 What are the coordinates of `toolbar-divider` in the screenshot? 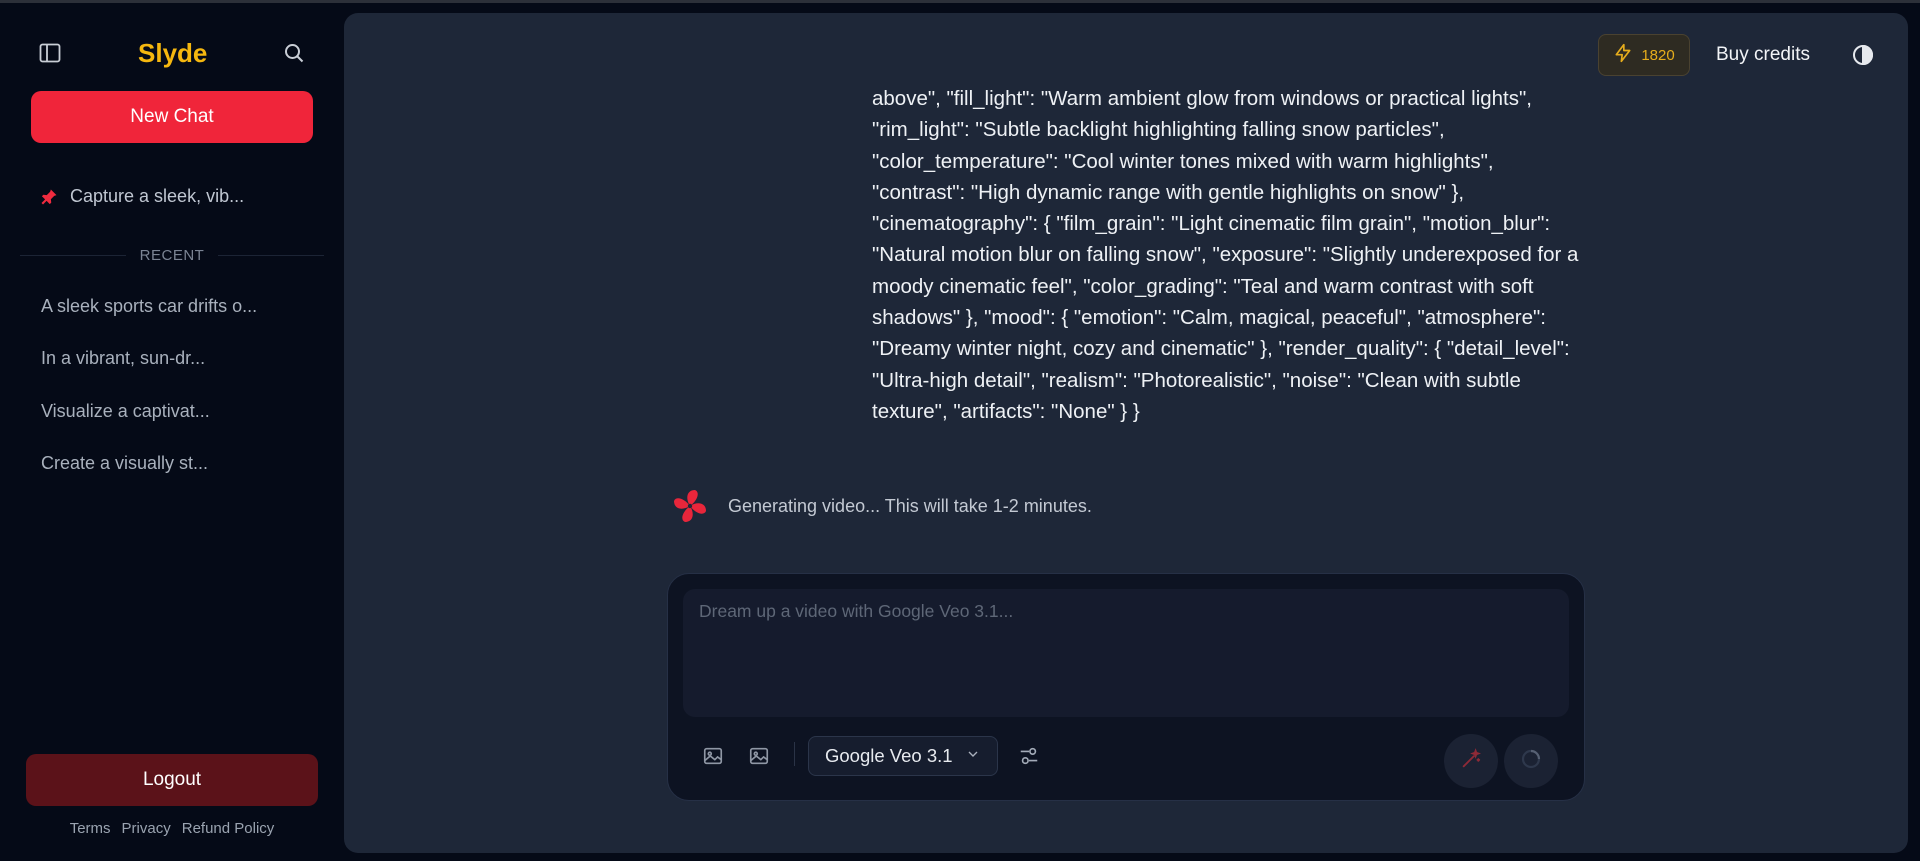 It's located at (794, 754).